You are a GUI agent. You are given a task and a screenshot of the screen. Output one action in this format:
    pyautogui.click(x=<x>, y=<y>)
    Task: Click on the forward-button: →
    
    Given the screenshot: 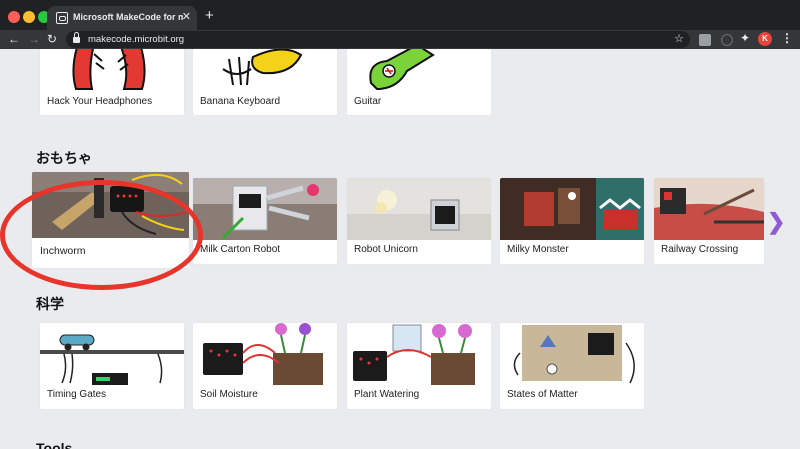 What is the action you would take?
    pyautogui.click(x=34, y=39)
    